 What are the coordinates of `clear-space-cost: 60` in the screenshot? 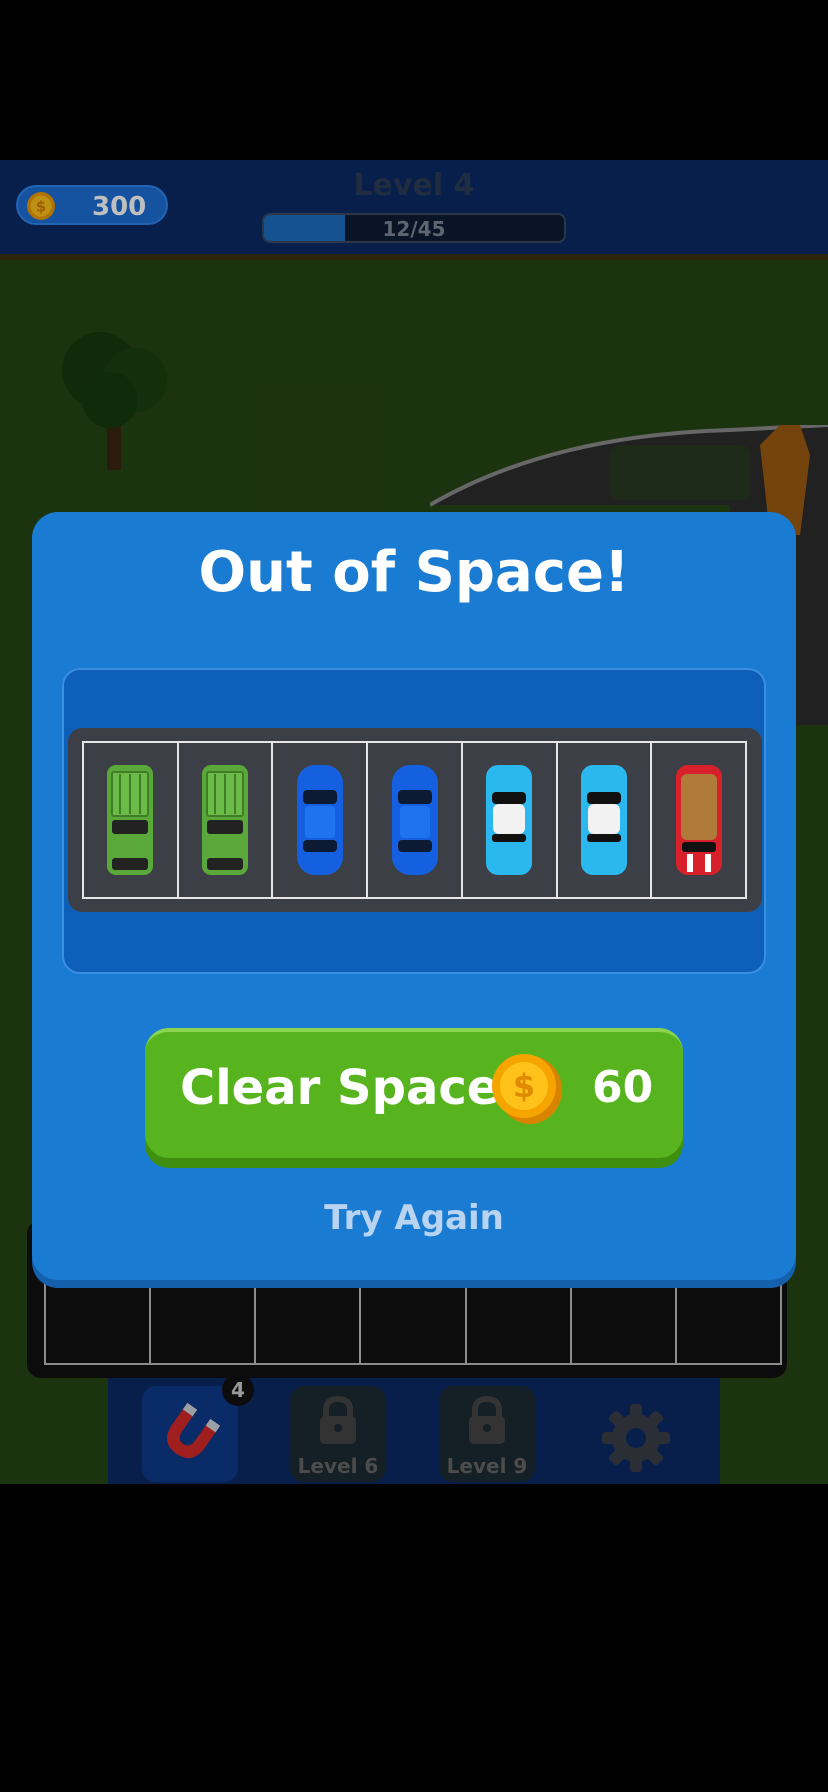 It's located at (623, 1087).